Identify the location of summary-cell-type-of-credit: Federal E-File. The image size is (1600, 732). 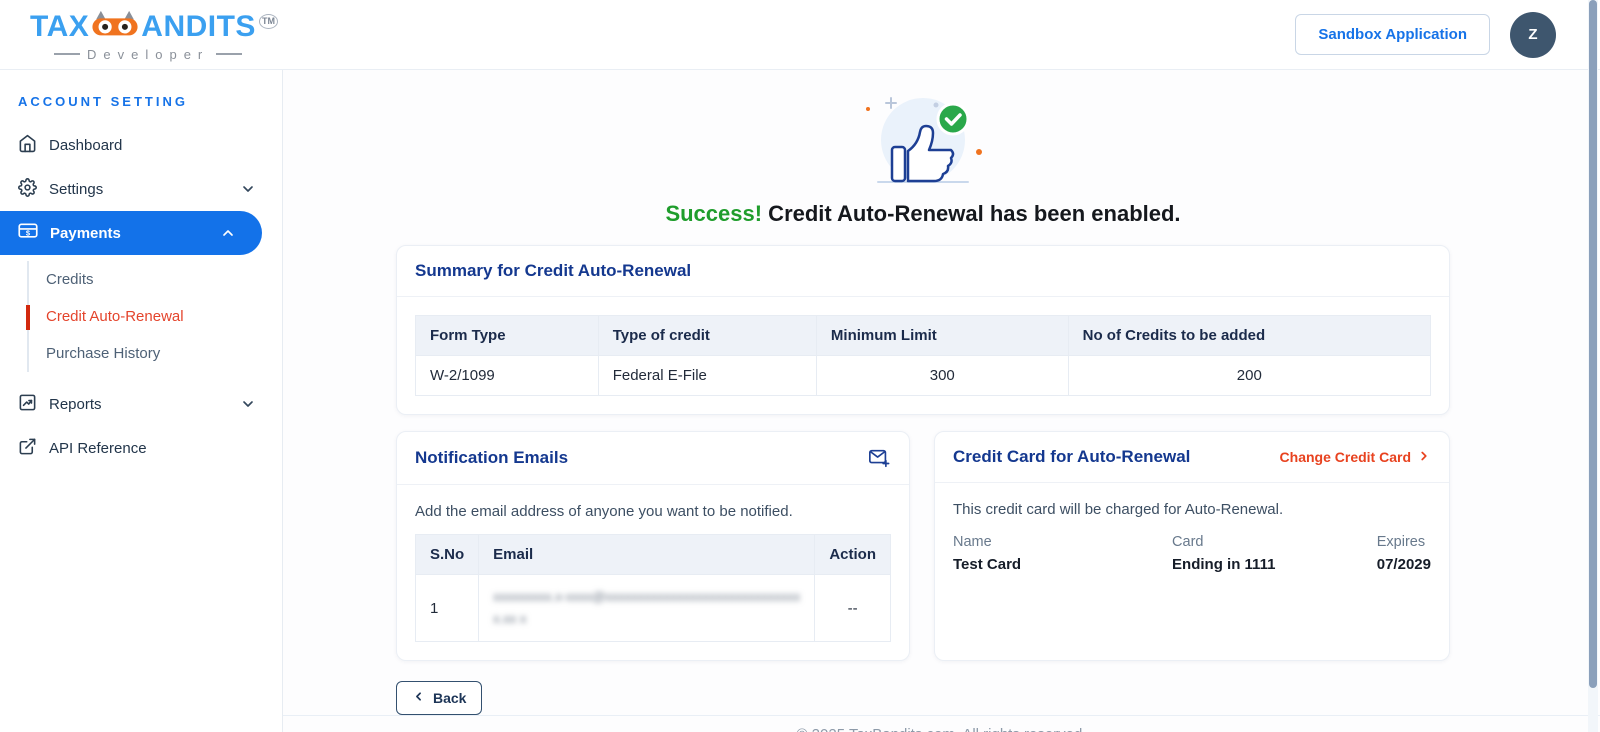
(707, 375).